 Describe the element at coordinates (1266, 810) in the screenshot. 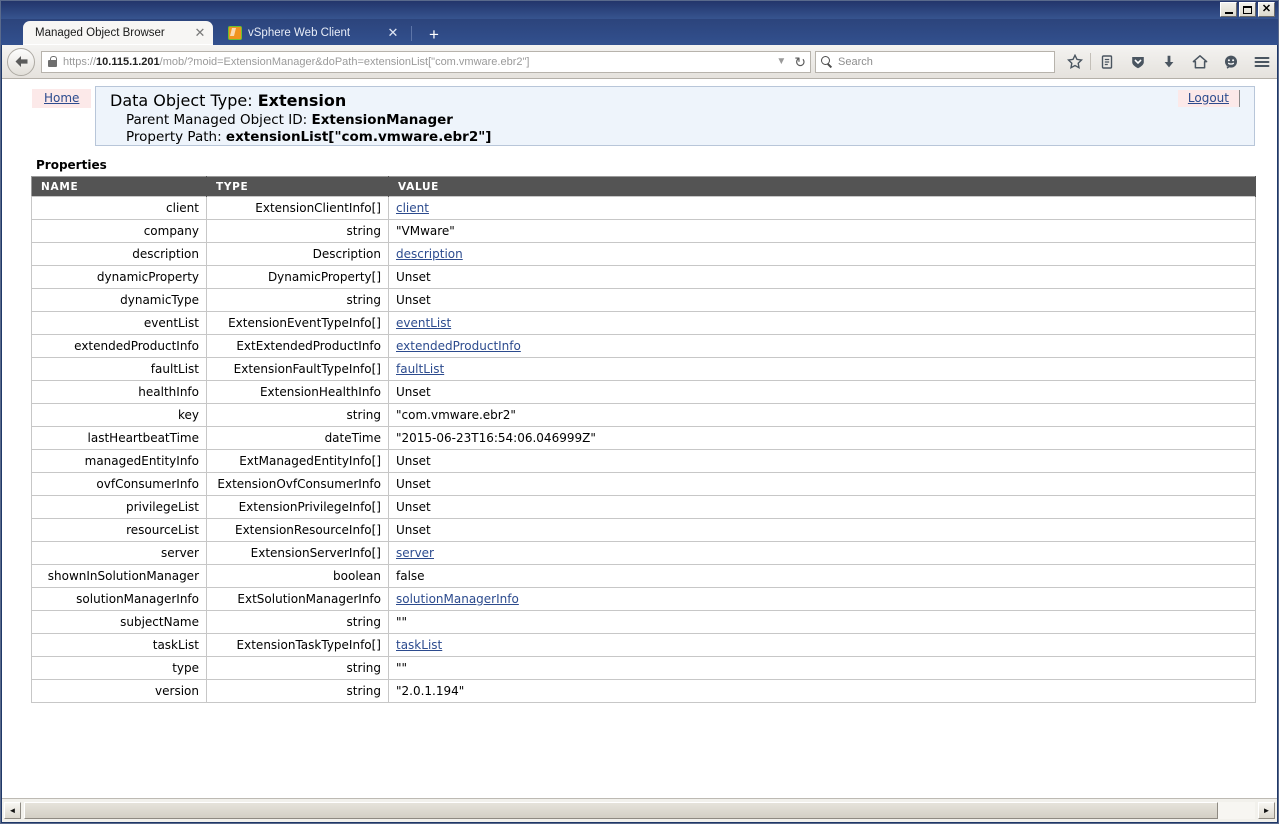

I see `scroll-right-arrow-icon: ►` at that location.